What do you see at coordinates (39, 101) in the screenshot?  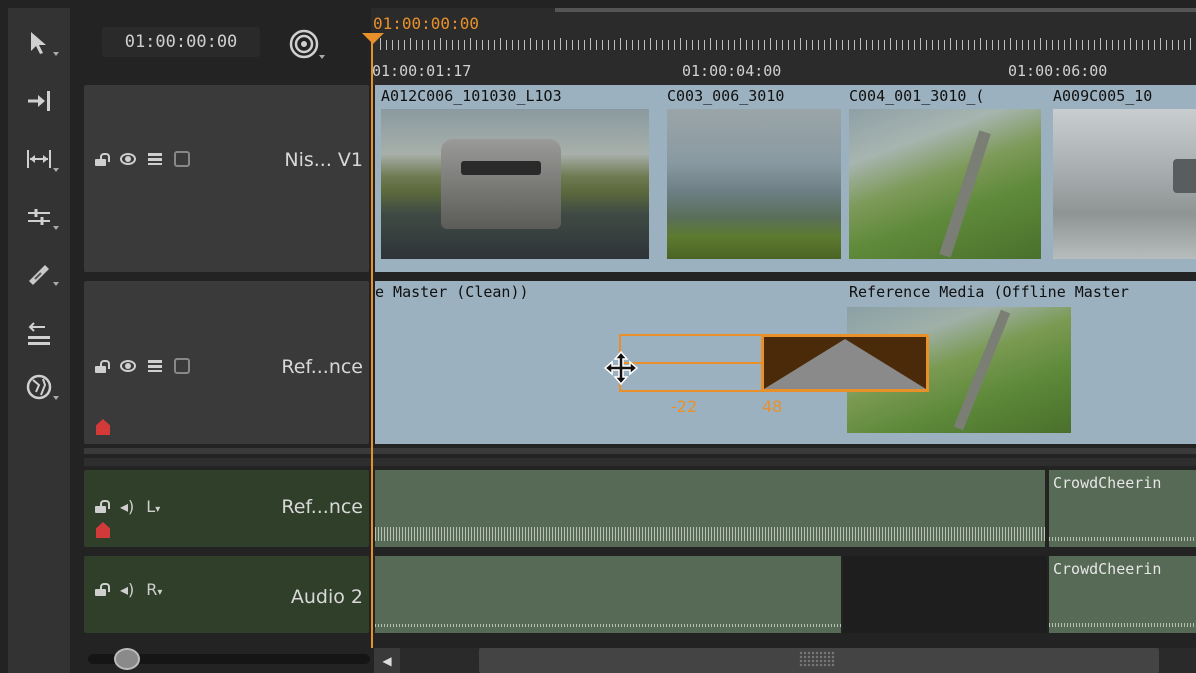 I see `track-select-tool-icon` at bounding box center [39, 101].